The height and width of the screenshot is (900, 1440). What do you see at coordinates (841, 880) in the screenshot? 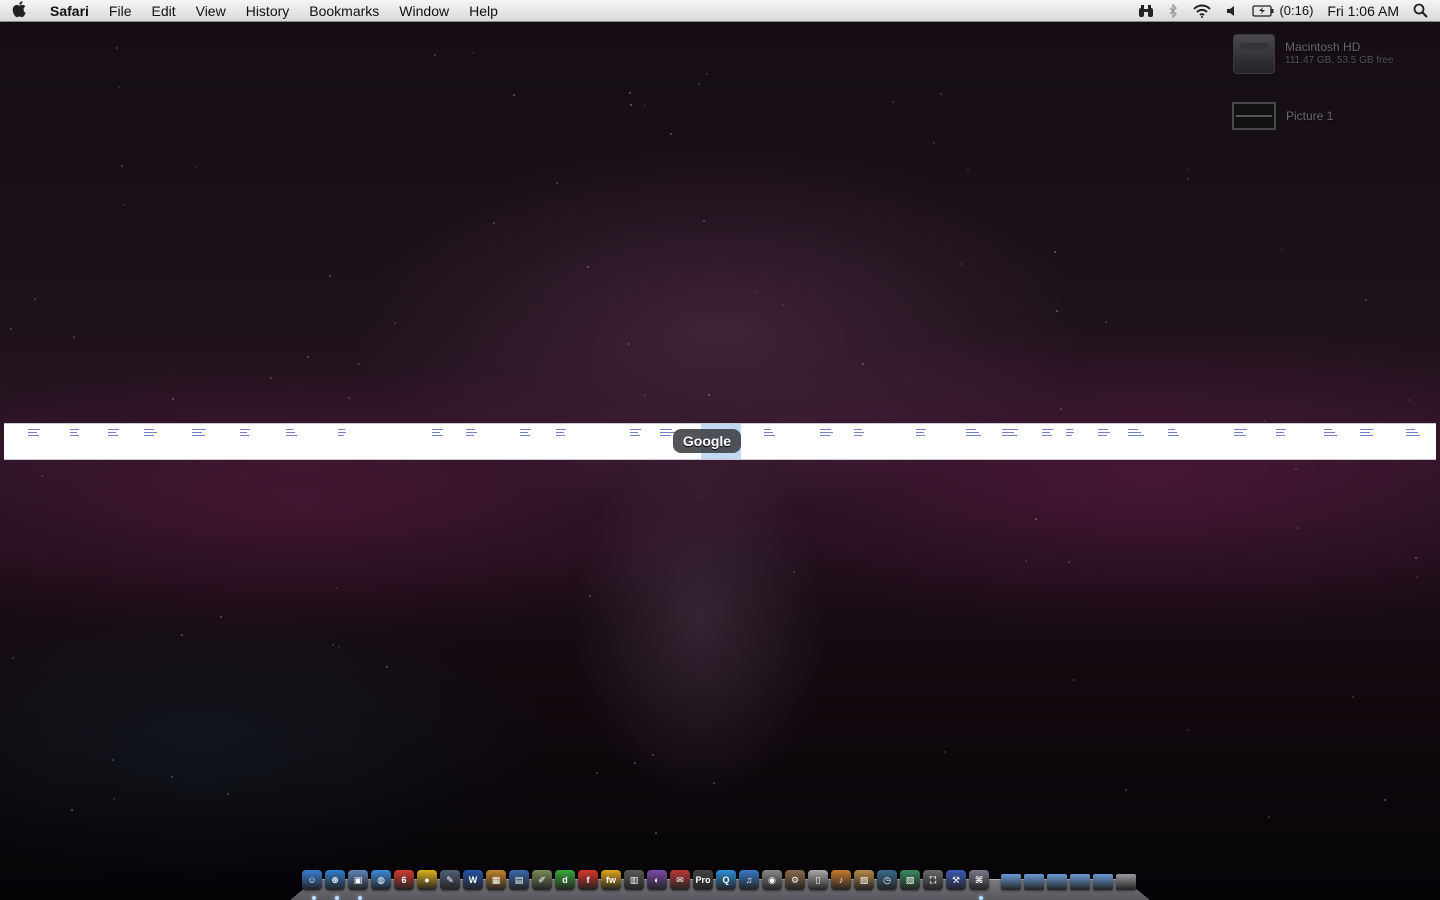
I see `garageband-icon: ♪` at bounding box center [841, 880].